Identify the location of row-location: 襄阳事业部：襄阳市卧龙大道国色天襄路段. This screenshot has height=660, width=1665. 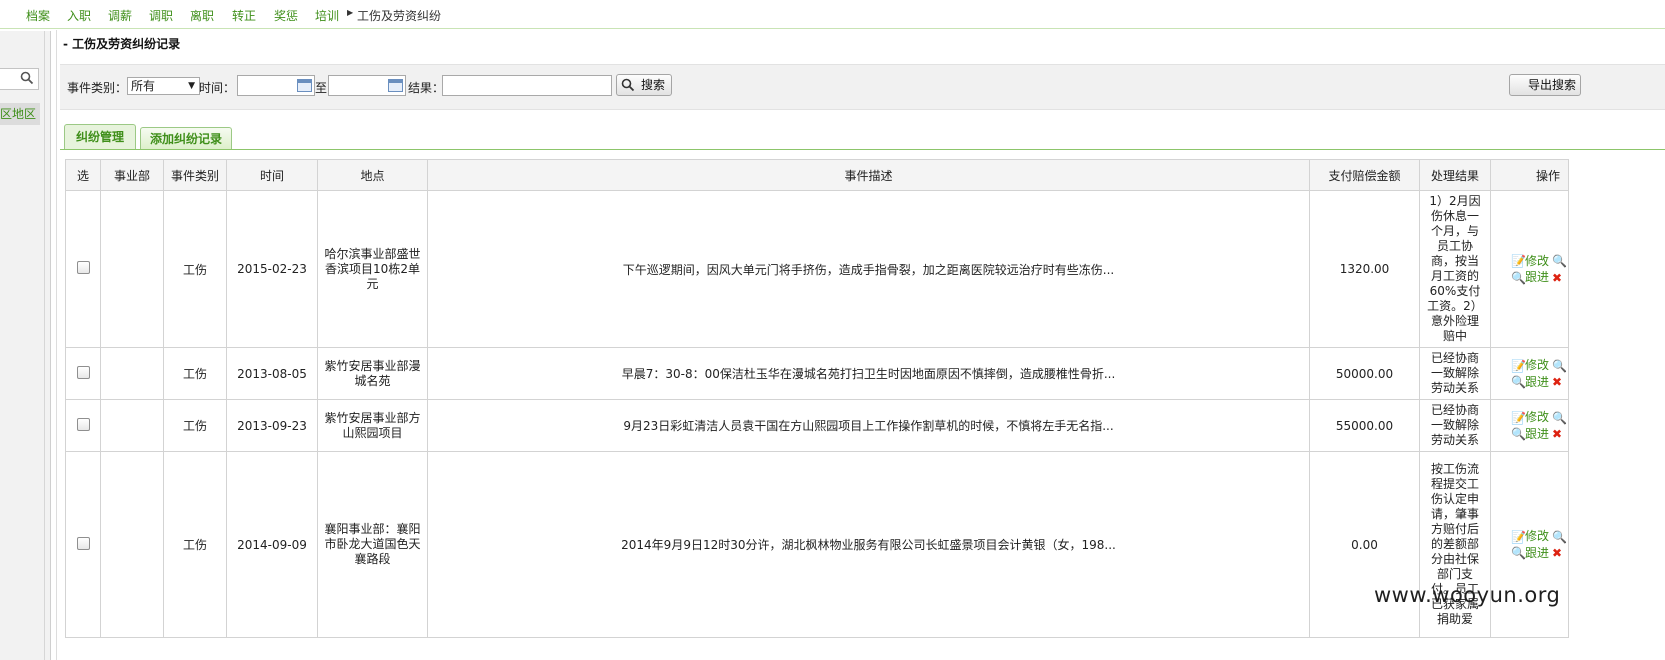
(372, 544).